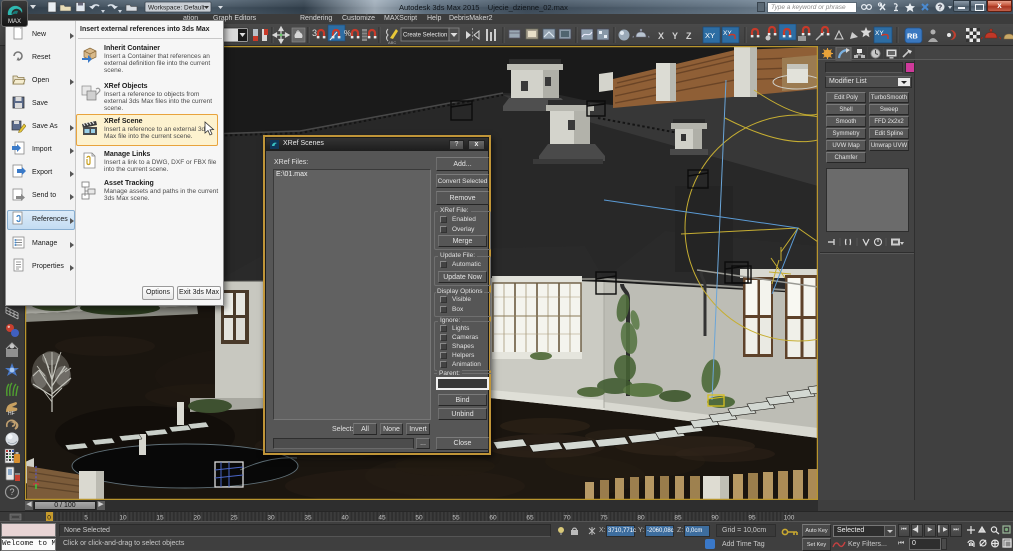 This screenshot has height=551, width=1013. Describe the element at coordinates (689, 36) in the screenshot. I see `svg-text: Z` at that location.